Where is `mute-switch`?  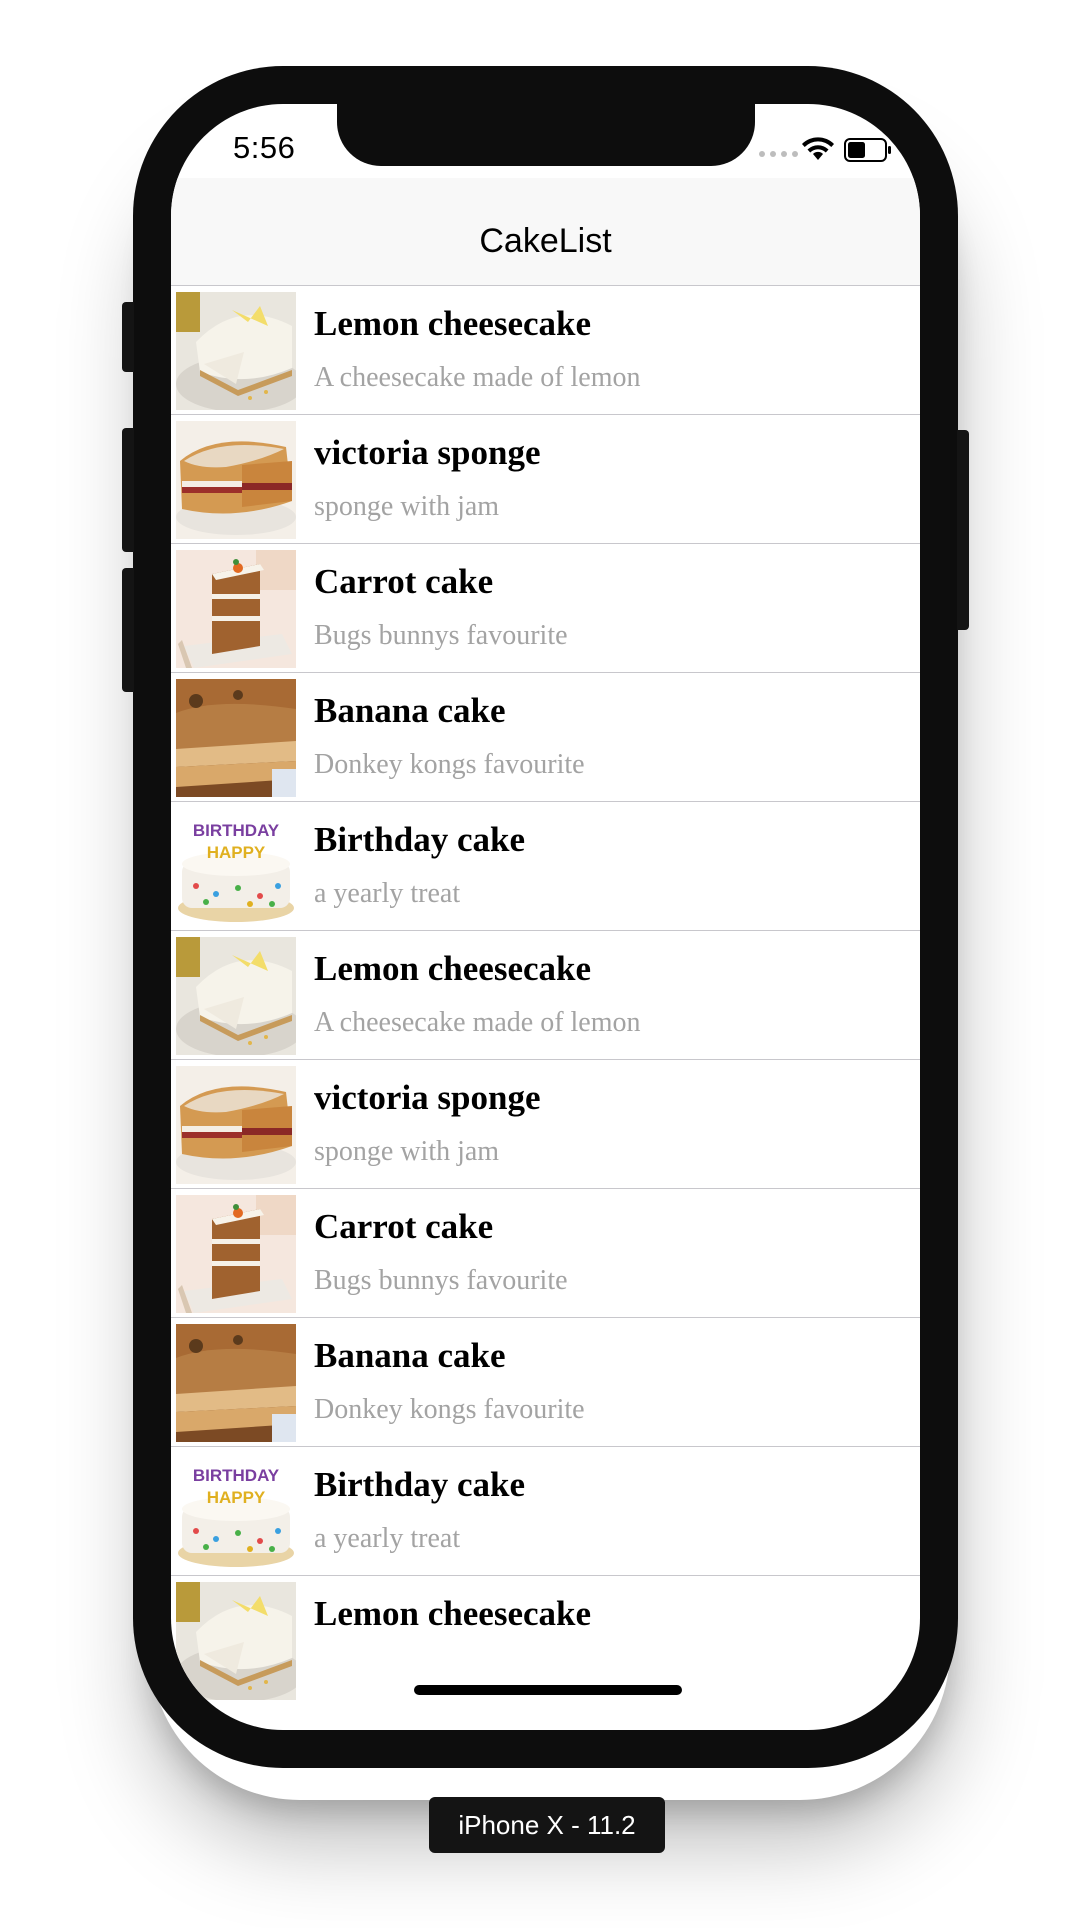 mute-switch is located at coordinates (128, 337).